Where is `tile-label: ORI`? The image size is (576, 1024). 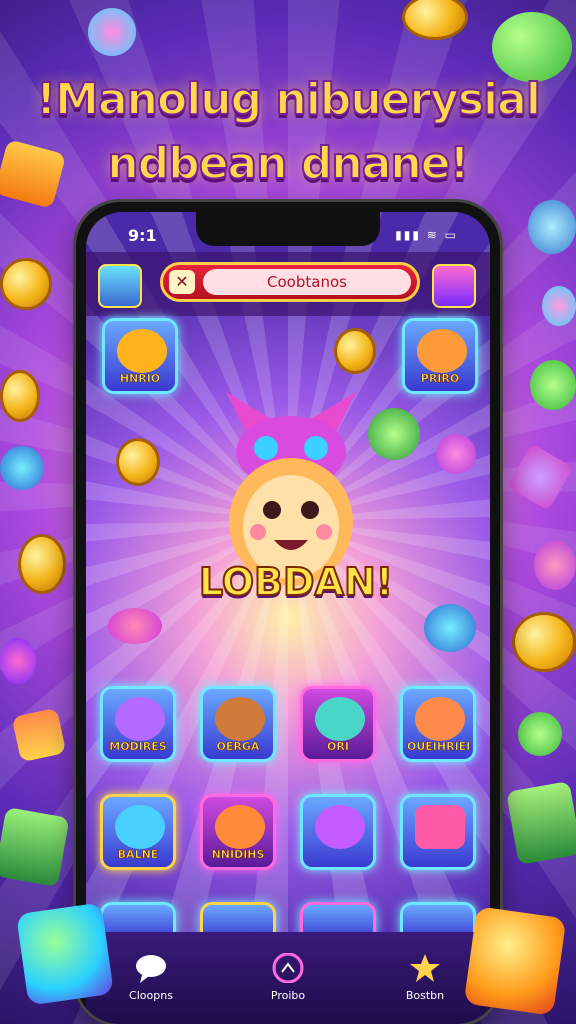
tile-label: ORI is located at coordinates (338, 747).